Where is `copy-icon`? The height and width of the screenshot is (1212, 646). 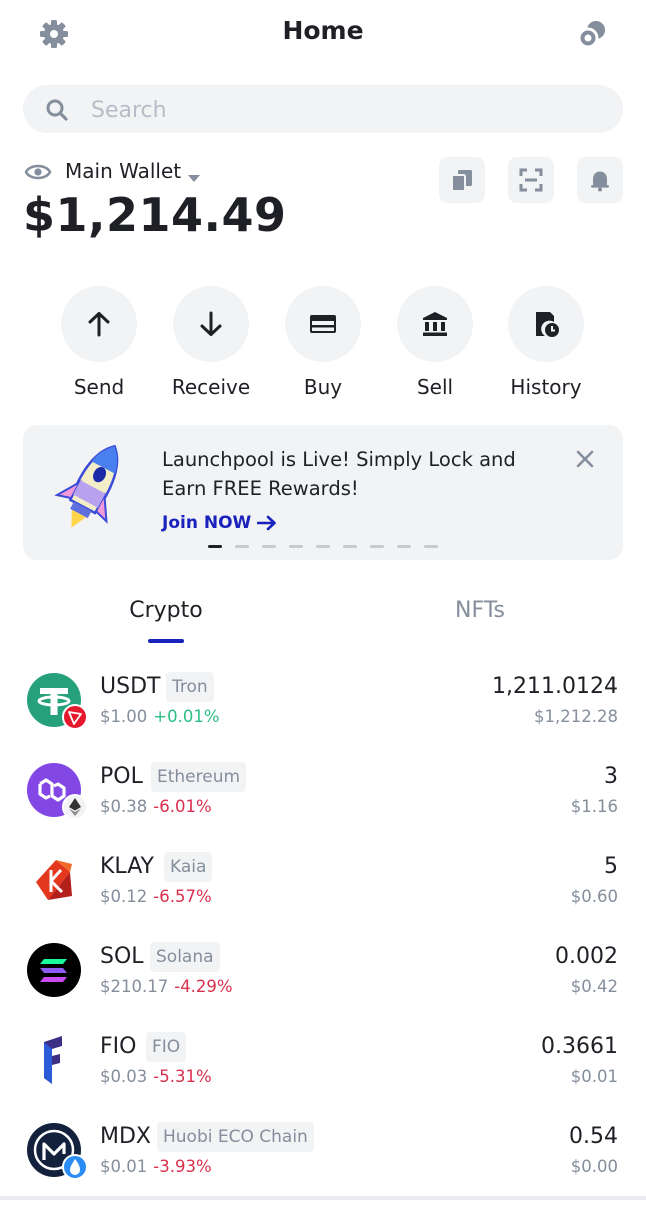 copy-icon is located at coordinates (461, 181).